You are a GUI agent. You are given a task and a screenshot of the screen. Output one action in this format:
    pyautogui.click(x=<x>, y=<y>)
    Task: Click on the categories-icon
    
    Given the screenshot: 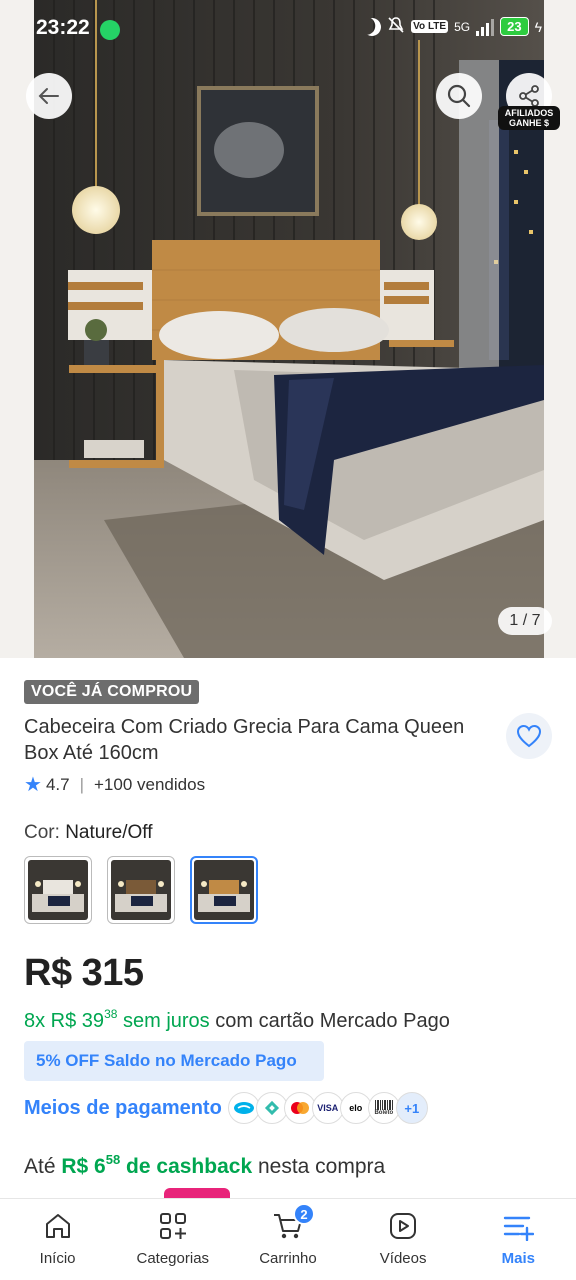 What is the action you would take?
    pyautogui.click(x=173, y=1226)
    